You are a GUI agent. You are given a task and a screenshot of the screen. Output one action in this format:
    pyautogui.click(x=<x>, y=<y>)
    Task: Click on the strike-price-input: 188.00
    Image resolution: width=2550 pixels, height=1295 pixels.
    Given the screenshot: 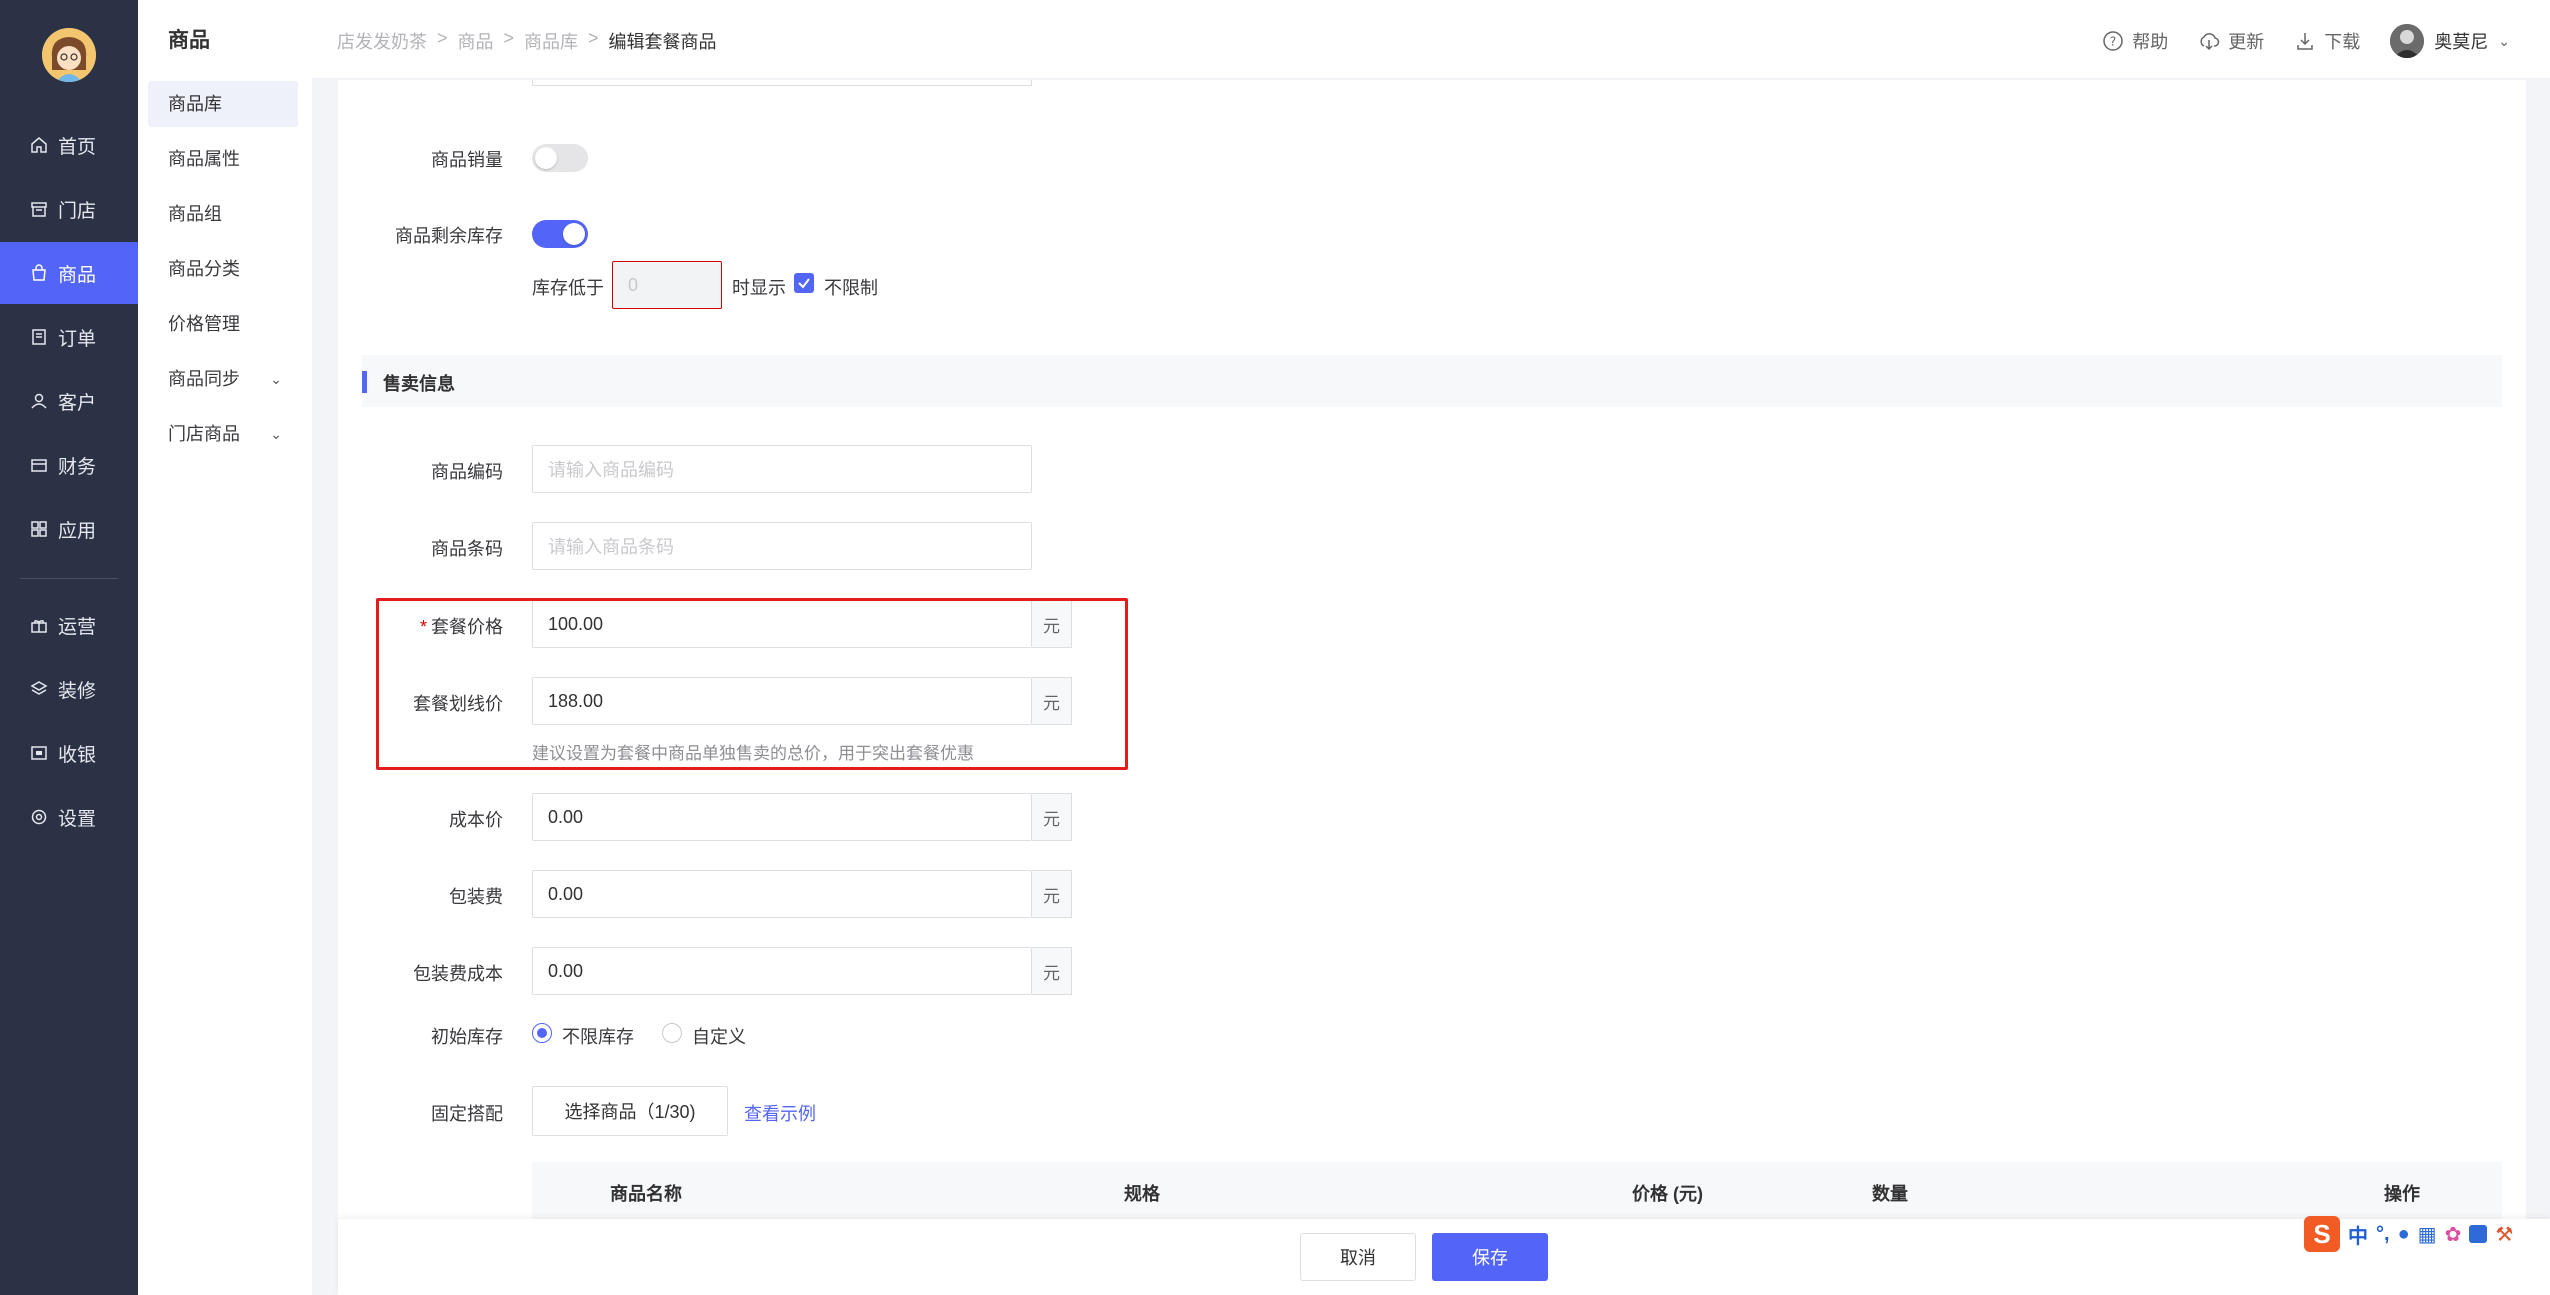 What is the action you would take?
    pyautogui.click(x=782, y=701)
    